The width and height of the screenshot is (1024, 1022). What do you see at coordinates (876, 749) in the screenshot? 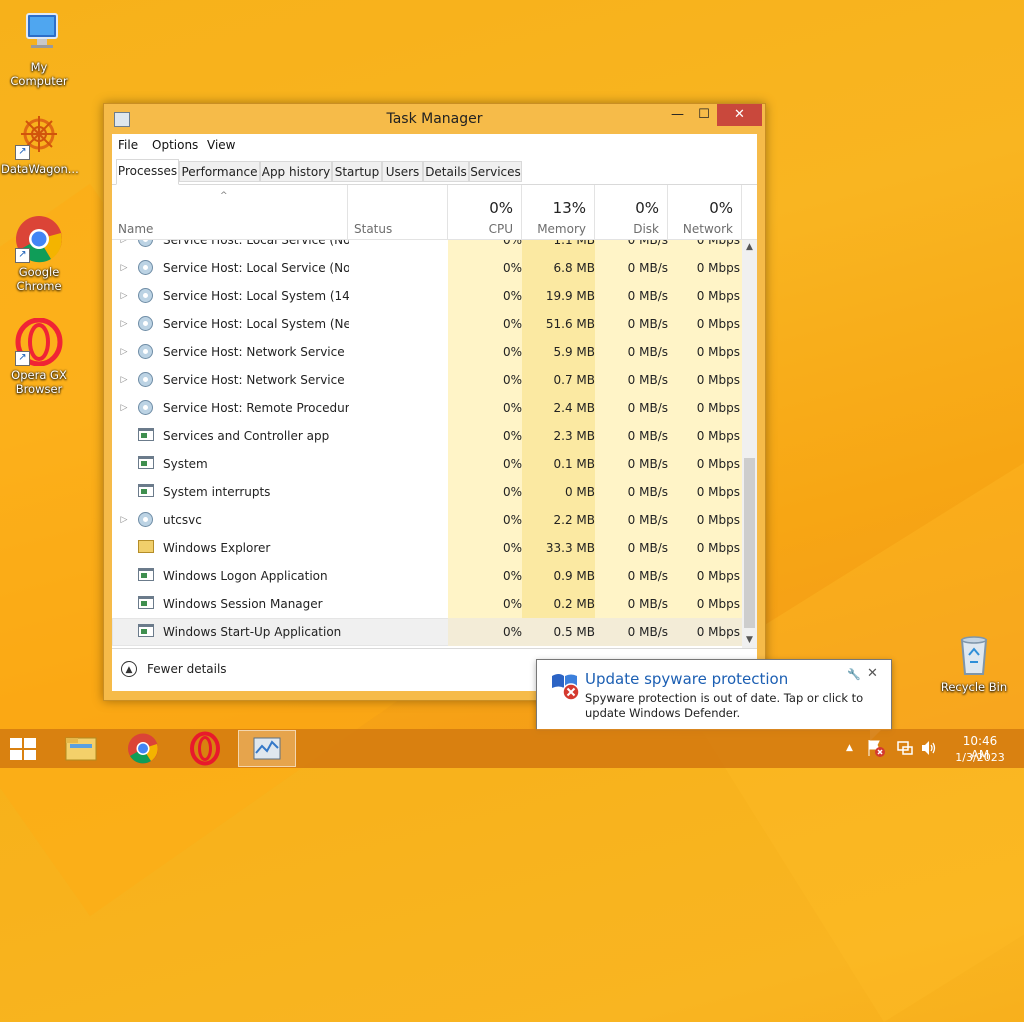
I see `action-center-flag-icon` at bounding box center [876, 749].